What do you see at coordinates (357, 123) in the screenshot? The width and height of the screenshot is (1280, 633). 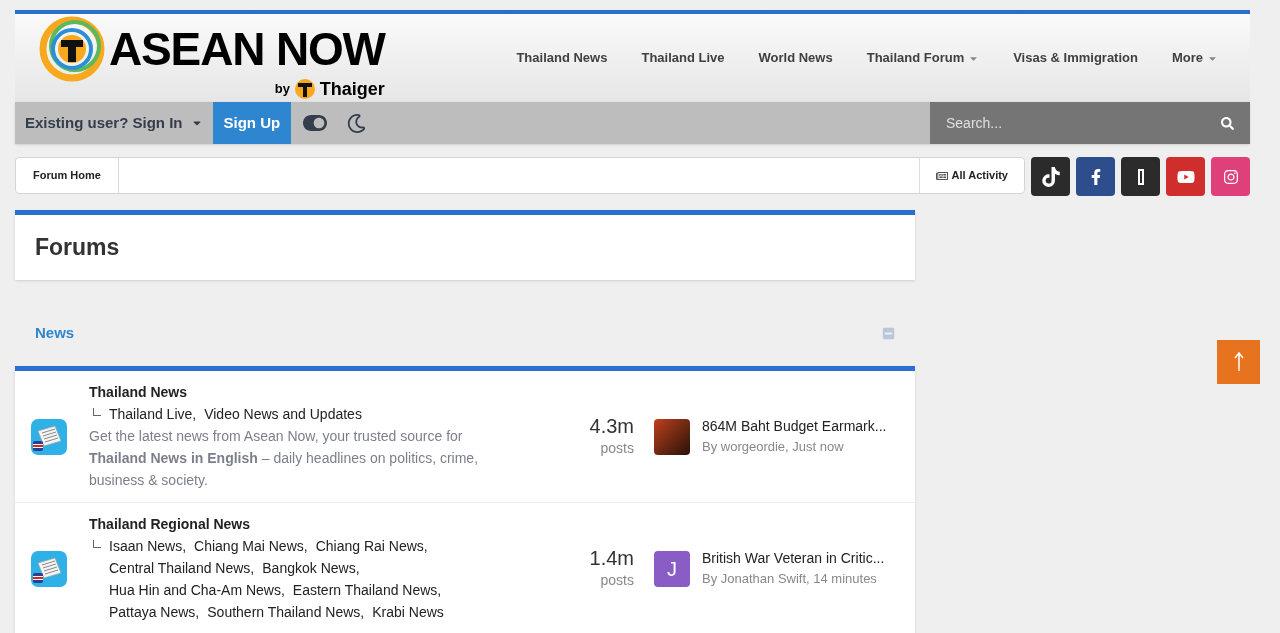 I see `dark-mode-icon` at bounding box center [357, 123].